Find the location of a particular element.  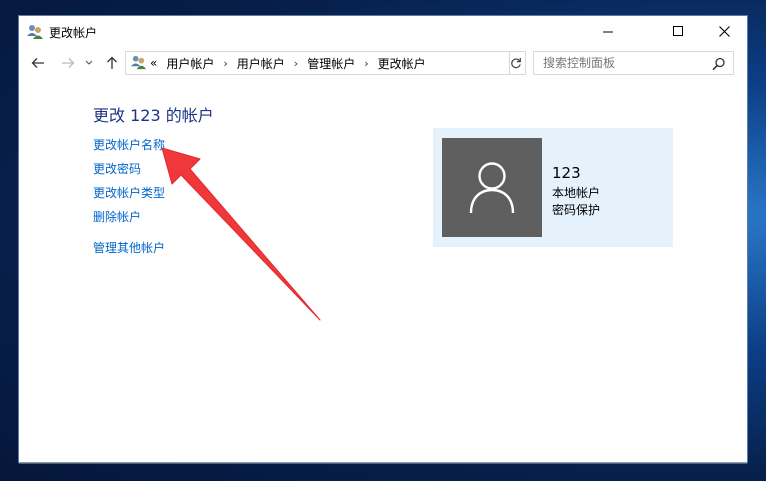

chevron-down-icon is located at coordinates (89, 62).